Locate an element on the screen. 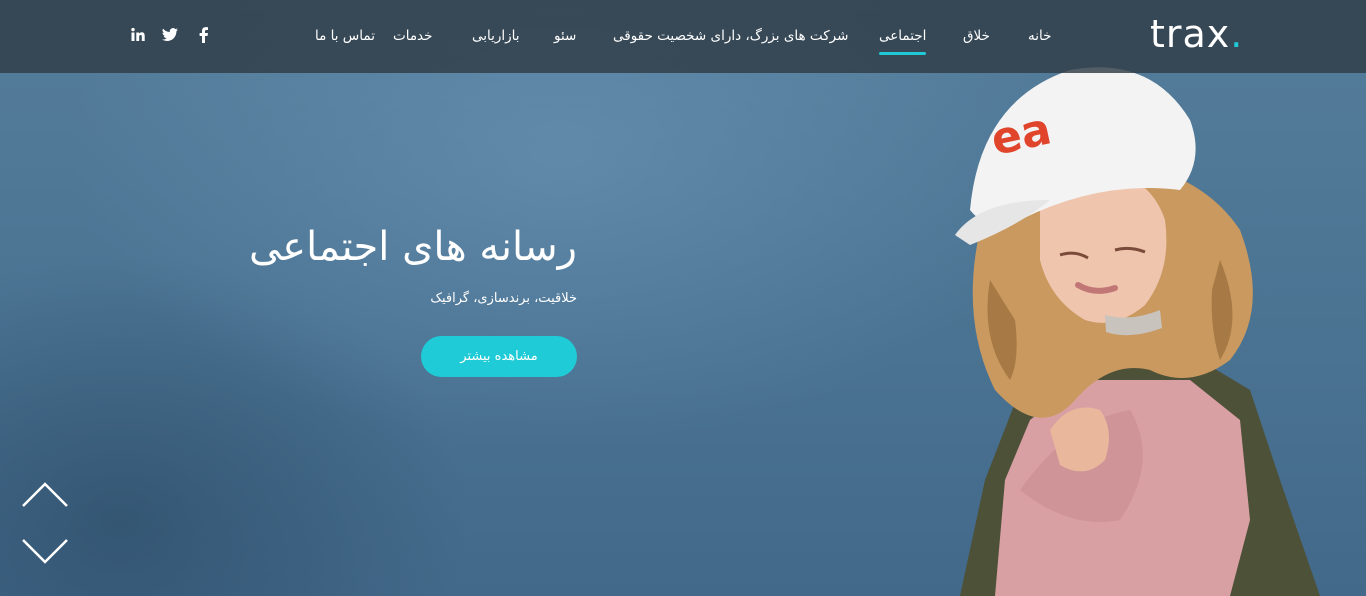  nav-item-marketing: بازاریابی is located at coordinates (496, 36).